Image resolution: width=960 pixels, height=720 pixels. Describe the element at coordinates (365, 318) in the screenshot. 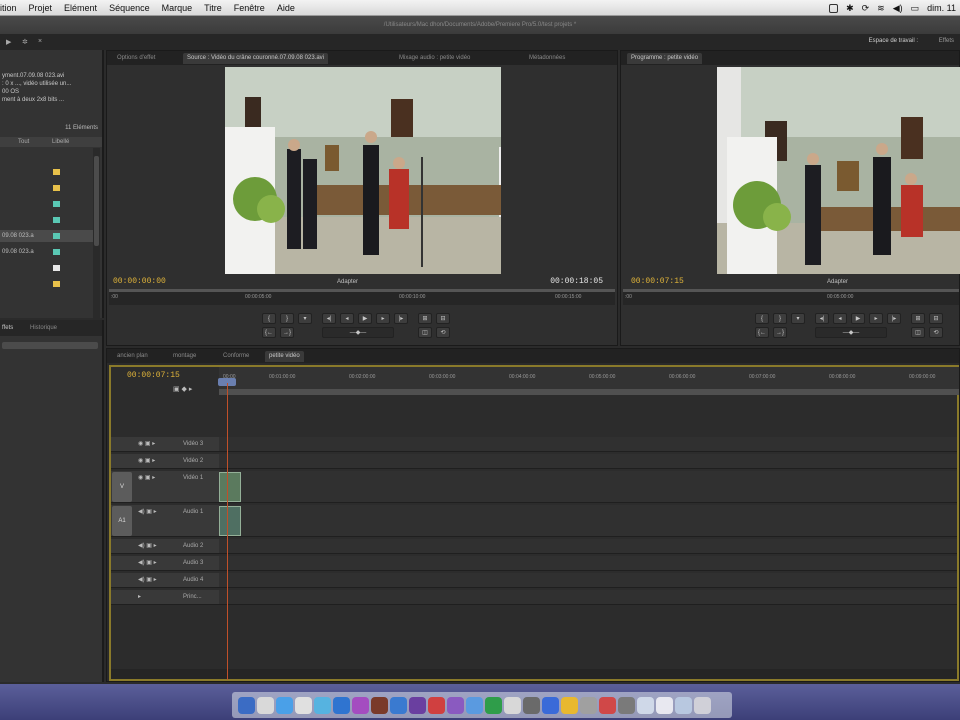

I see `play-button: ▶` at that location.